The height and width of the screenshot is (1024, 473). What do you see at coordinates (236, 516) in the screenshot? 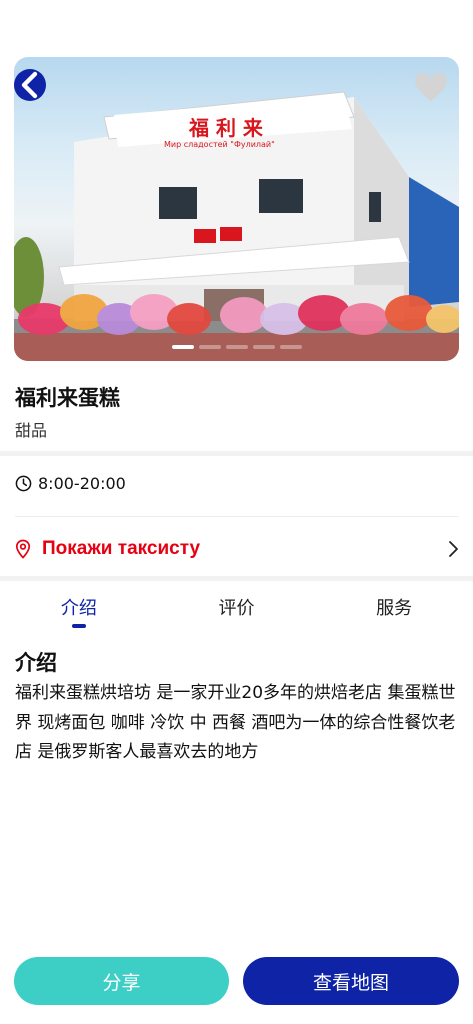
I see `row-divider` at bounding box center [236, 516].